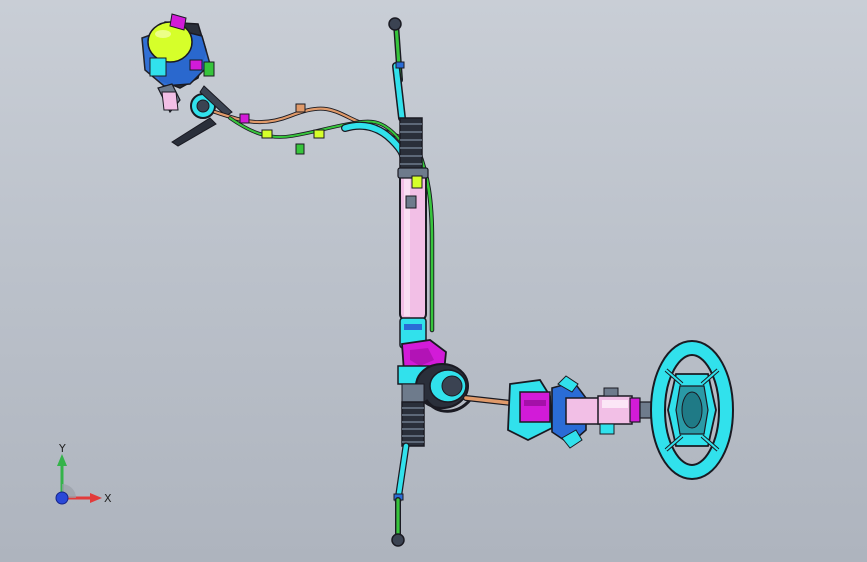  What do you see at coordinates (411, 144) in the screenshot?
I see `rack-boot-upper` at bounding box center [411, 144].